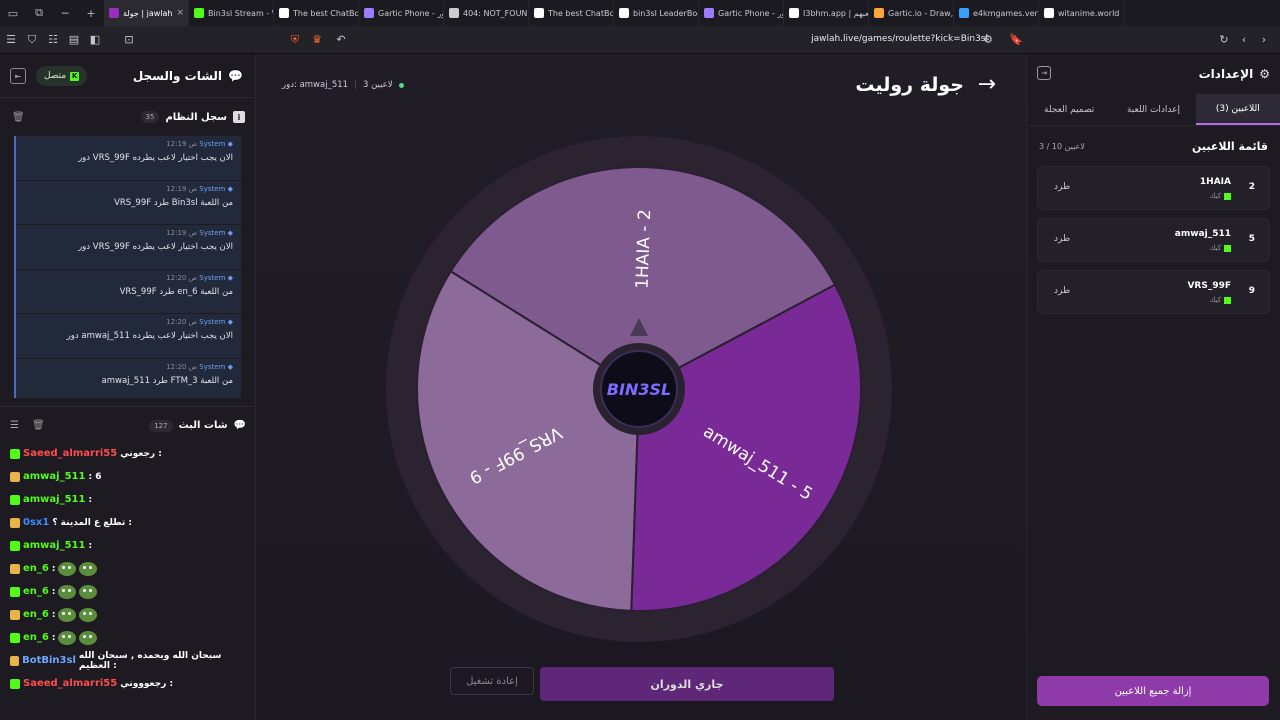 The image size is (1280, 720). What do you see at coordinates (492, 681) in the screenshot?
I see `restart-button: إعادة تشغيل` at bounding box center [492, 681].